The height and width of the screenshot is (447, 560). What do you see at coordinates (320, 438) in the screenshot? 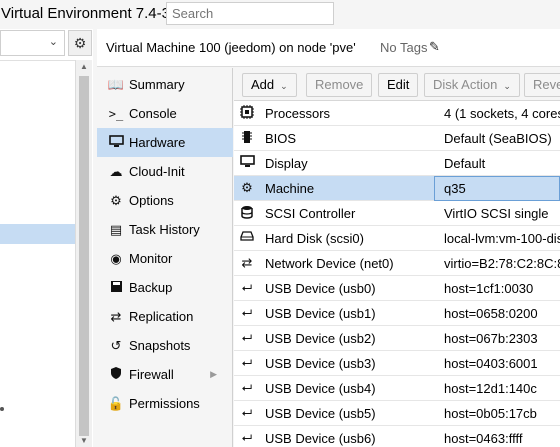
I see `row-name: USB Device (usb6)` at bounding box center [320, 438].